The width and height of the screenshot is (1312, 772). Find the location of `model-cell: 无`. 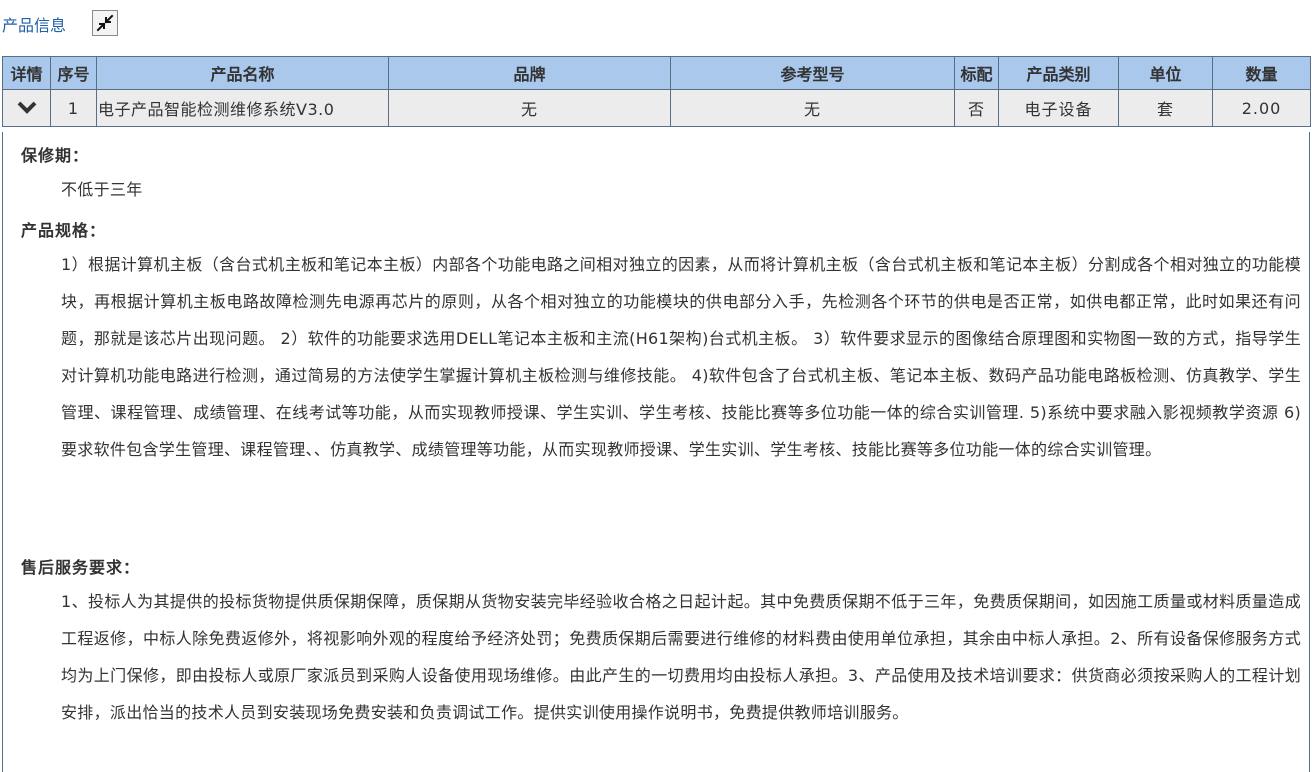

model-cell: 无 is located at coordinates (812, 108).